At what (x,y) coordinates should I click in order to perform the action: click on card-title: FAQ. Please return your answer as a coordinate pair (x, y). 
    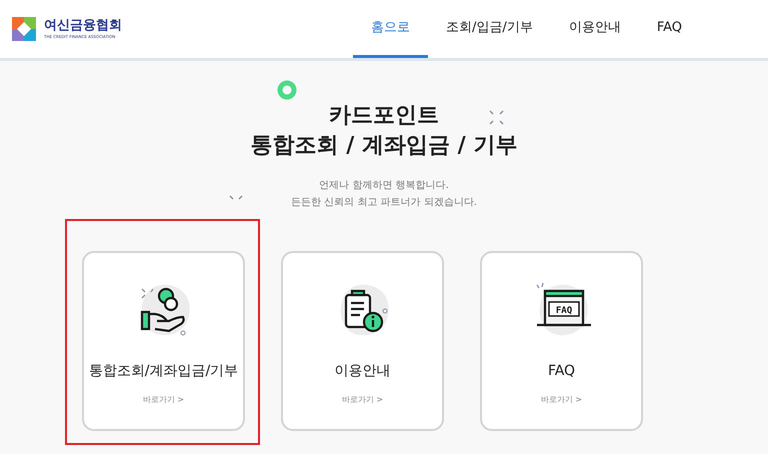
    Looking at the image, I should click on (562, 371).